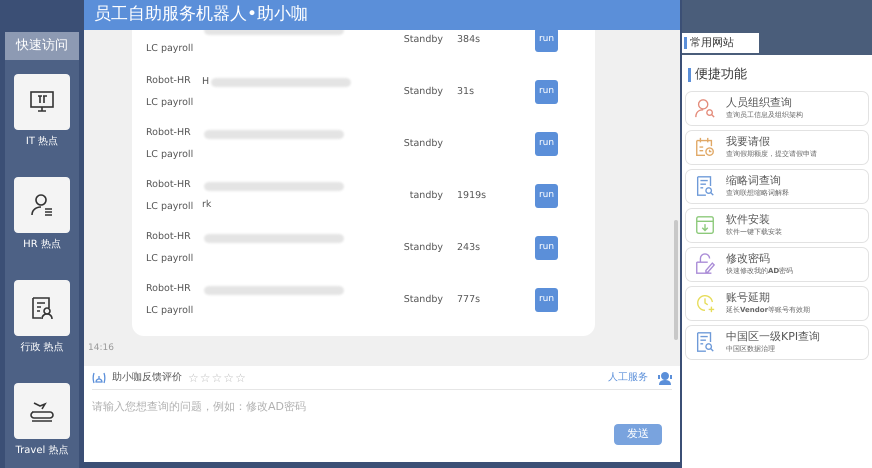 Image resolution: width=872 pixels, height=468 pixels. Describe the element at coordinates (773, 337) in the screenshot. I see `shortcut-title: 中国区一级KPI查询` at that location.